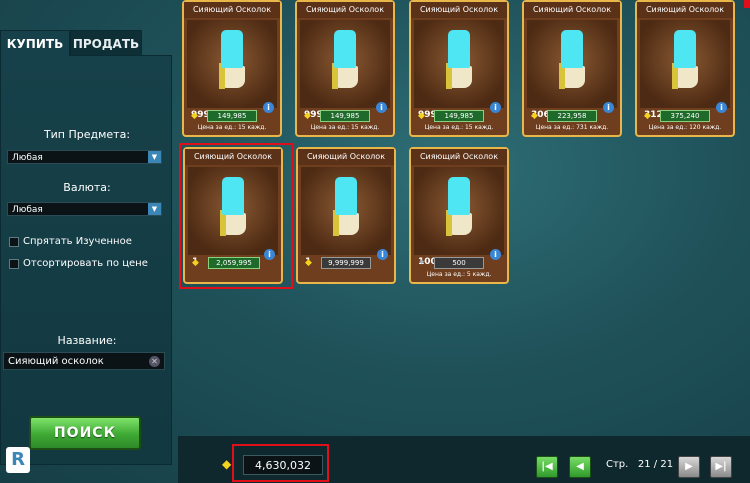 This screenshot has width=750, height=483. Describe the element at coordinates (572, 127) in the screenshot. I see `unit-price: Цена за ед.: 731 кажд.` at that location.